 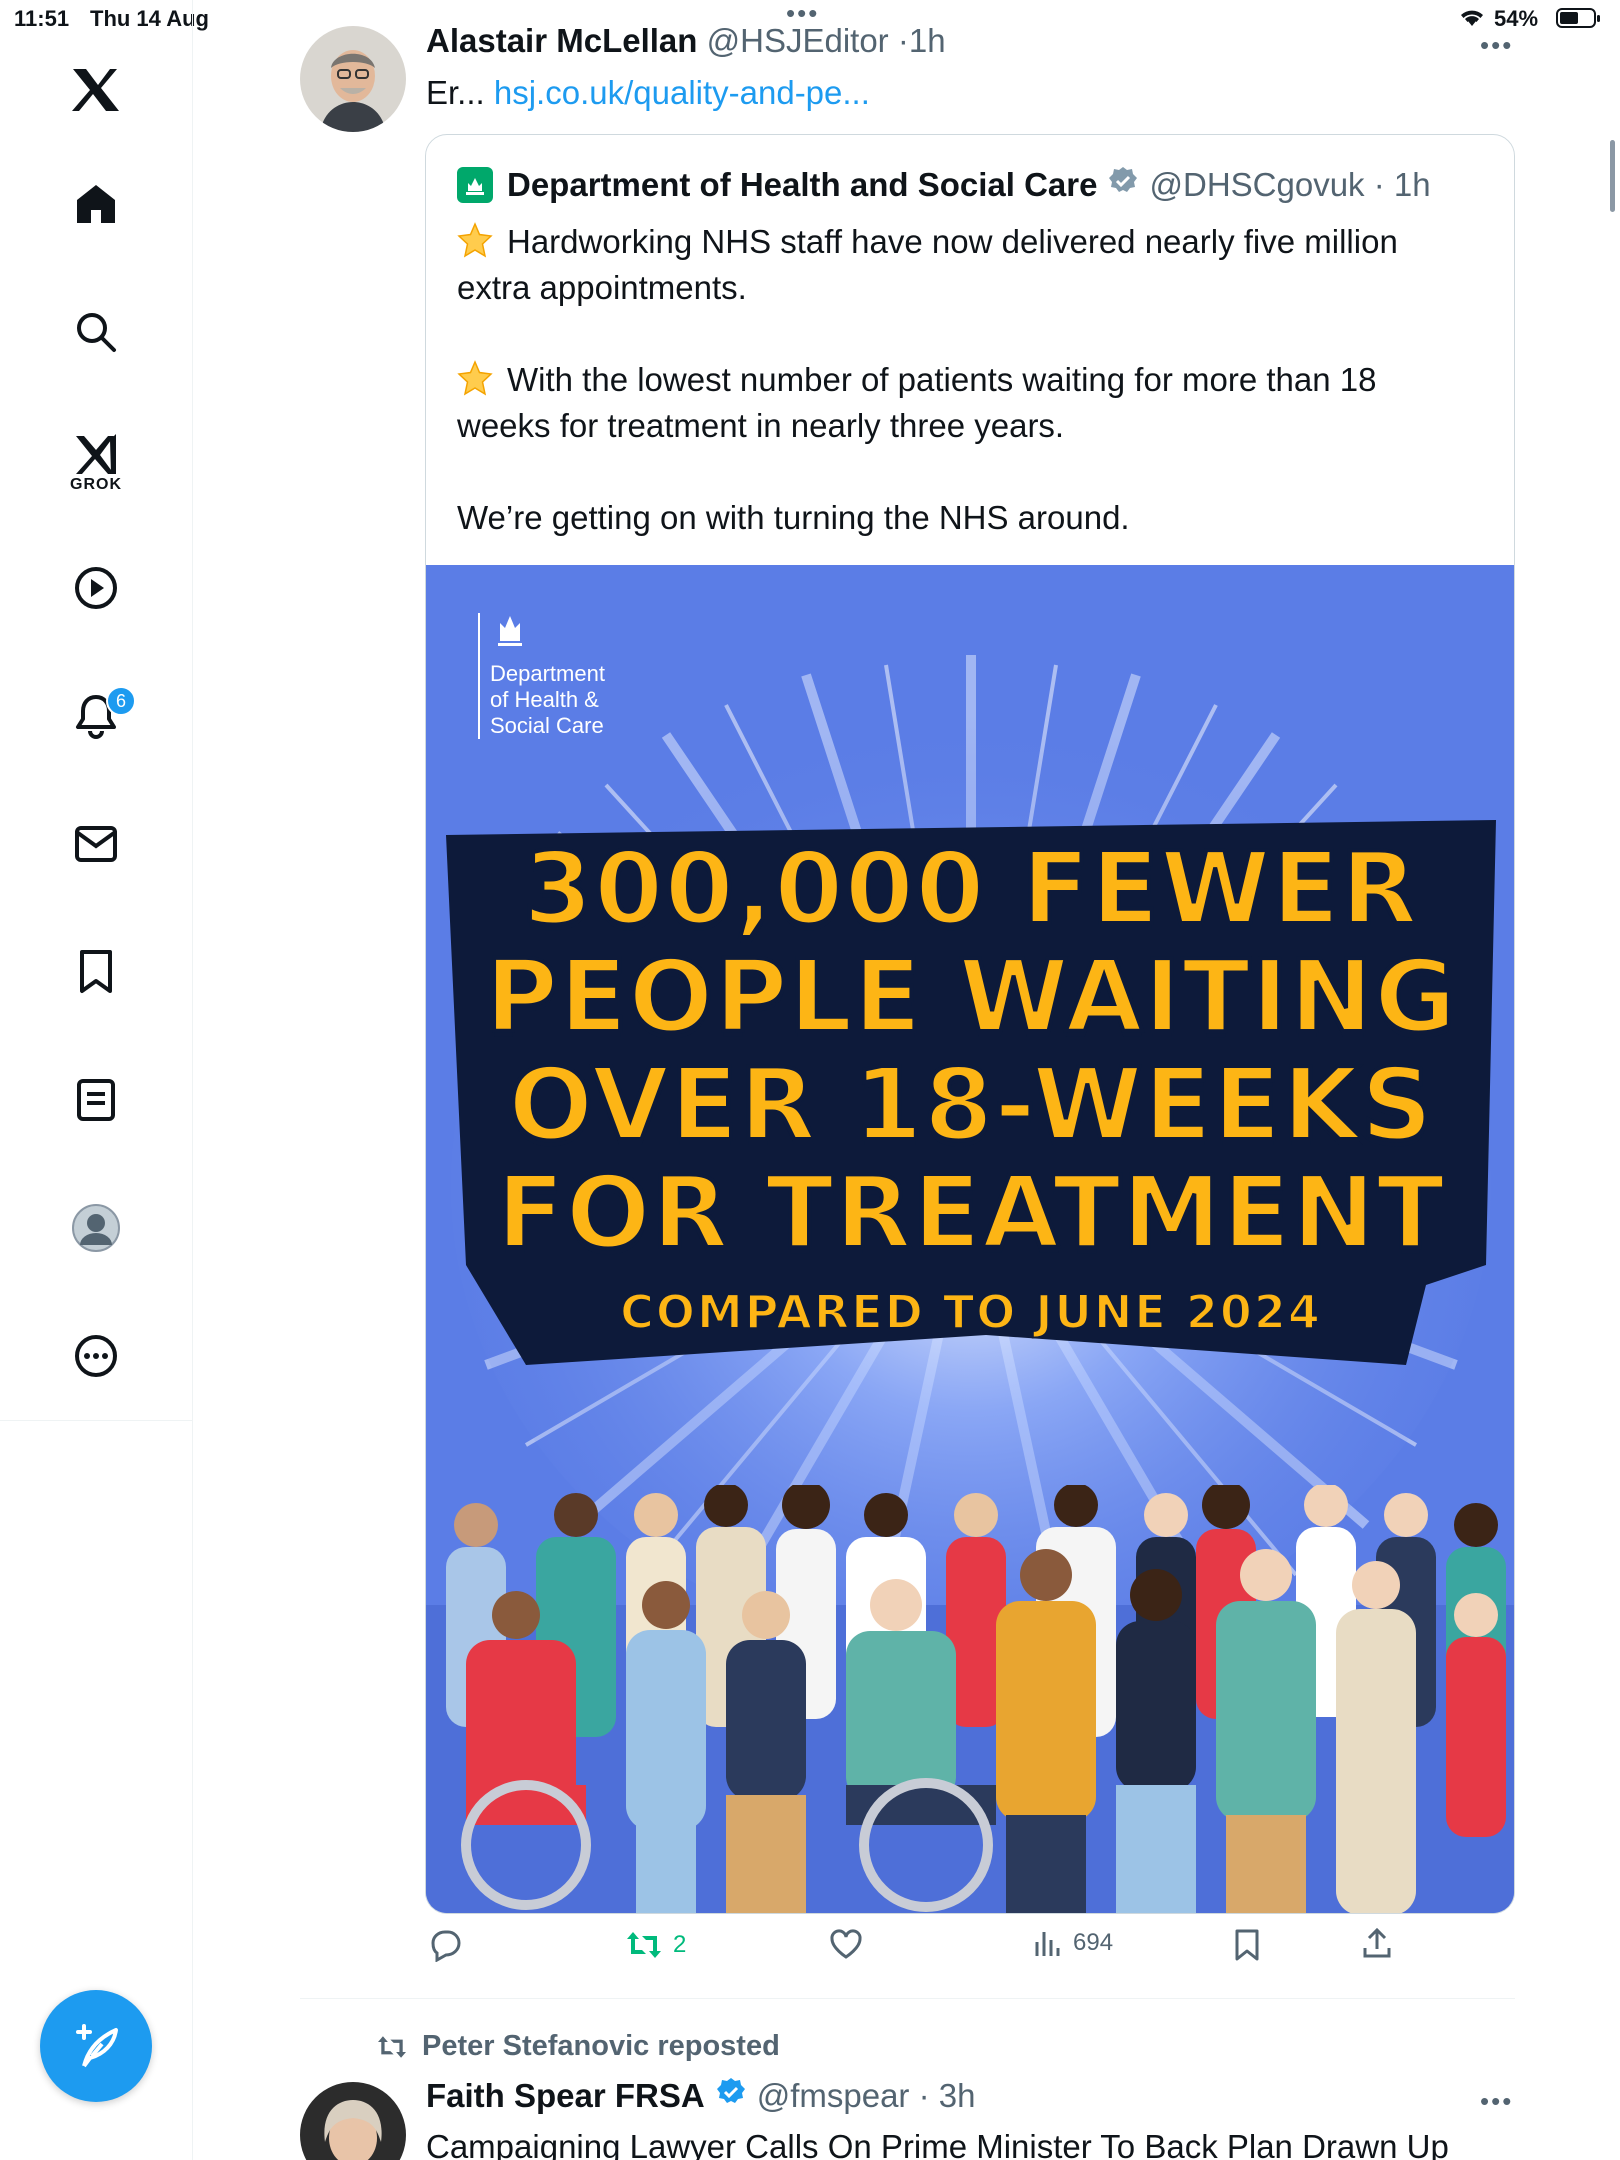 I want to click on tweet-separator, so click(x=907, y=1998).